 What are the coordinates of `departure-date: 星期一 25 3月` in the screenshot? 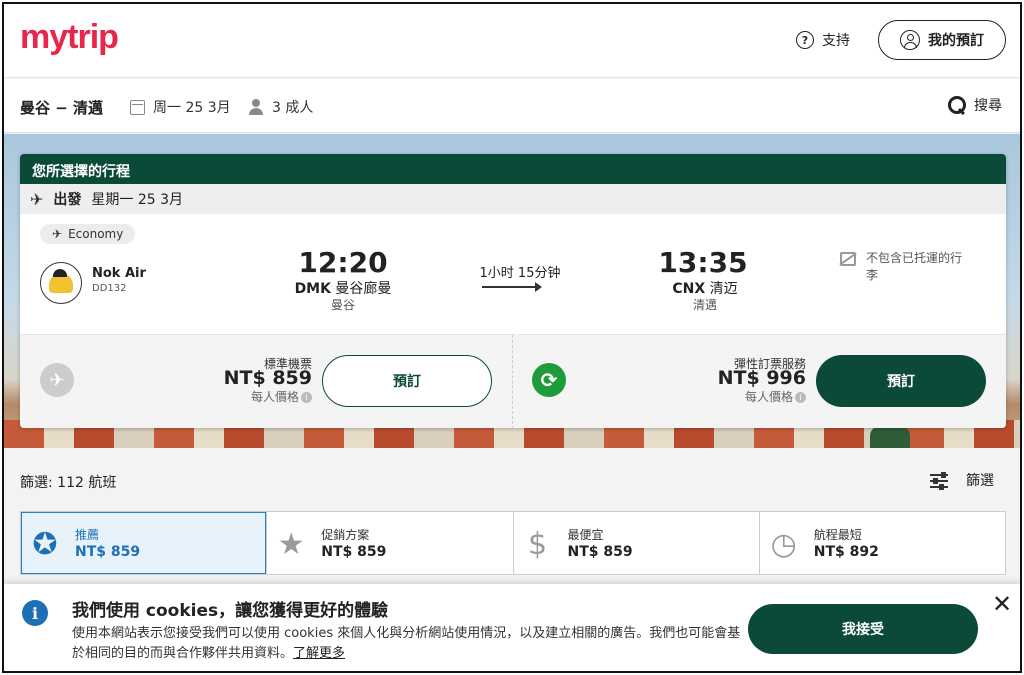 It's located at (137, 200).